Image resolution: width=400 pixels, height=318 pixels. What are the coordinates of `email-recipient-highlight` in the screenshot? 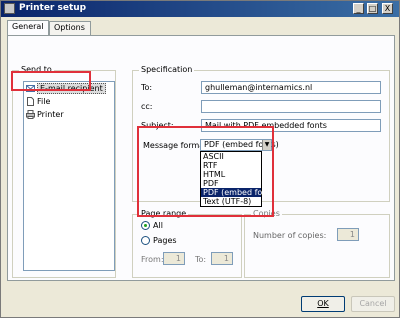 It's located at (51, 81).